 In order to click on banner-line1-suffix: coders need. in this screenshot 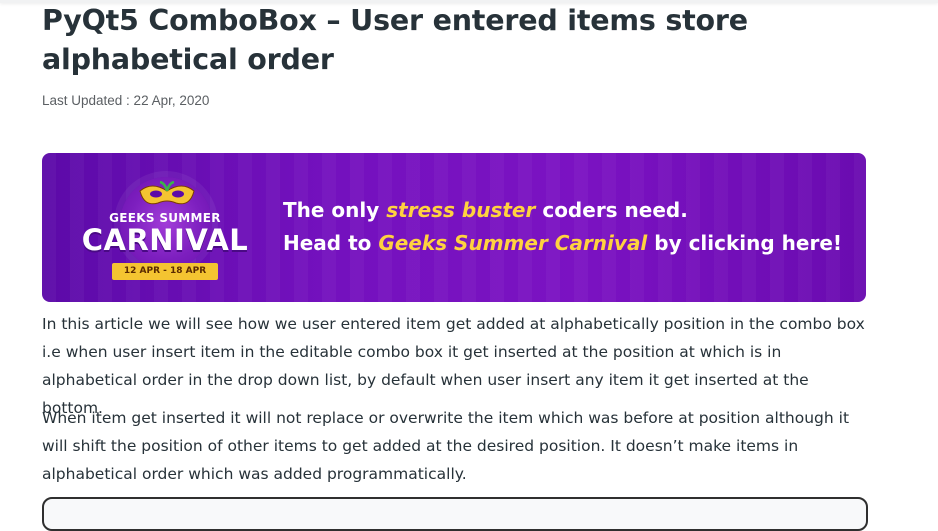, I will do `click(611, 210)`.